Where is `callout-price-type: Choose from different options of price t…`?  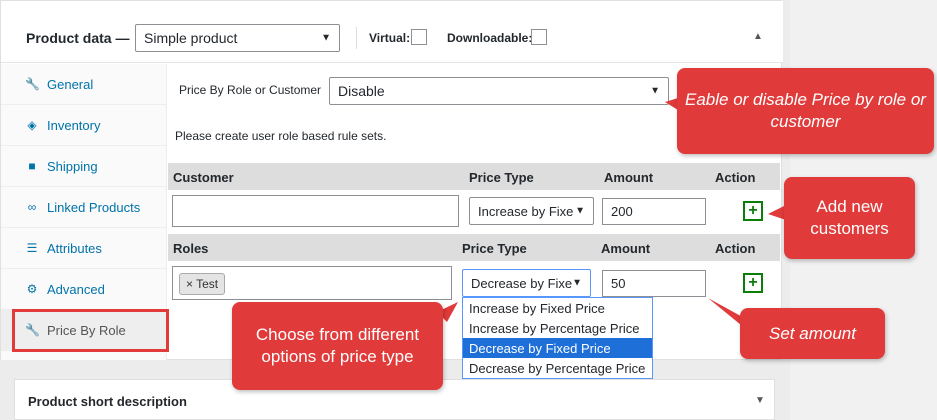 callout-price-type: Choose from different options of price t… is located at coordinates (337, 346).